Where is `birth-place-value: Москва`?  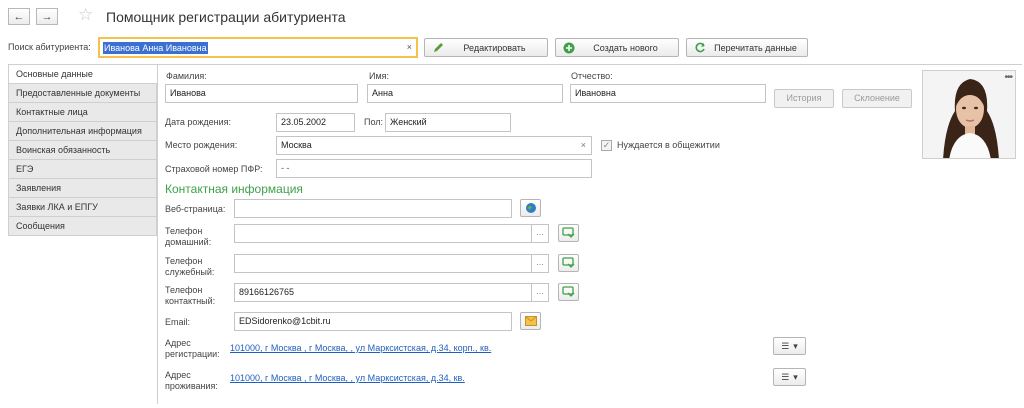
birth-place-value: Москва is located at coordinates (296, 145).